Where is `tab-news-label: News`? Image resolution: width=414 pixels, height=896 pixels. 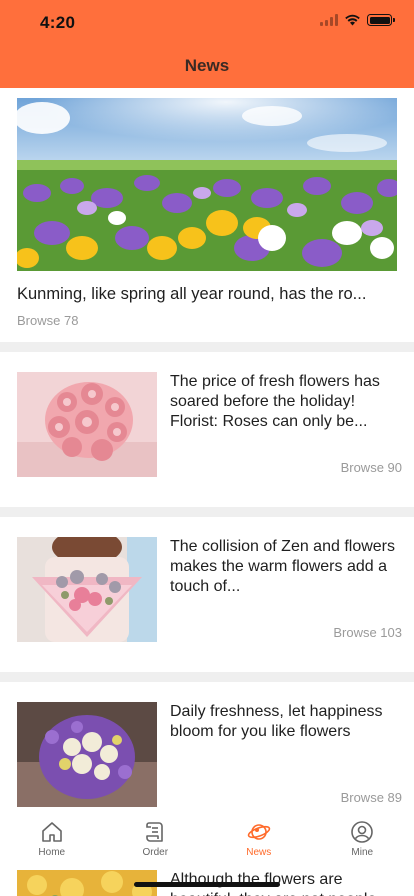 tab-news-label: News is located at coordinates (259, 852).